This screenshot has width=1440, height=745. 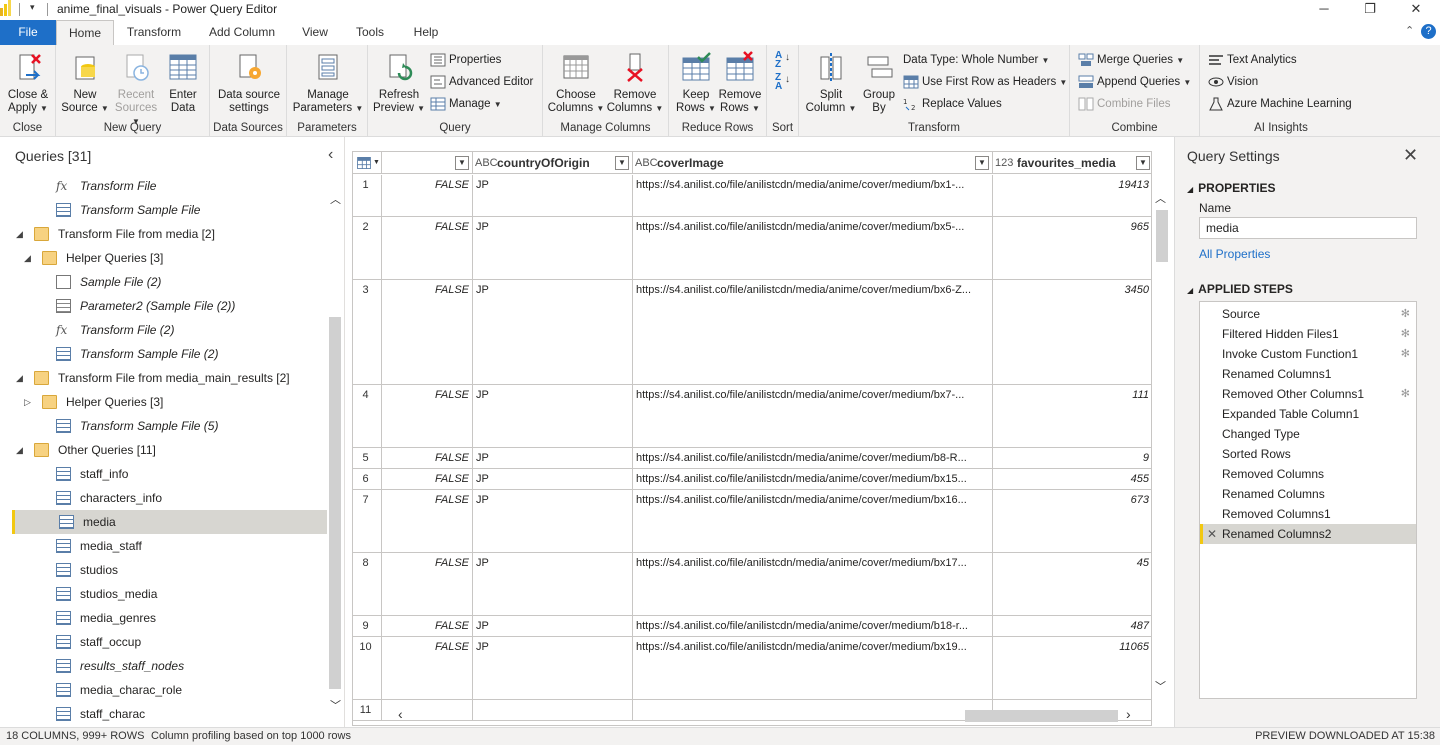 What do you see at coordinates (1124, 104) in the screenshot?
I see `combine-files-button: Combine Files` at bounding box center [1124, 104].